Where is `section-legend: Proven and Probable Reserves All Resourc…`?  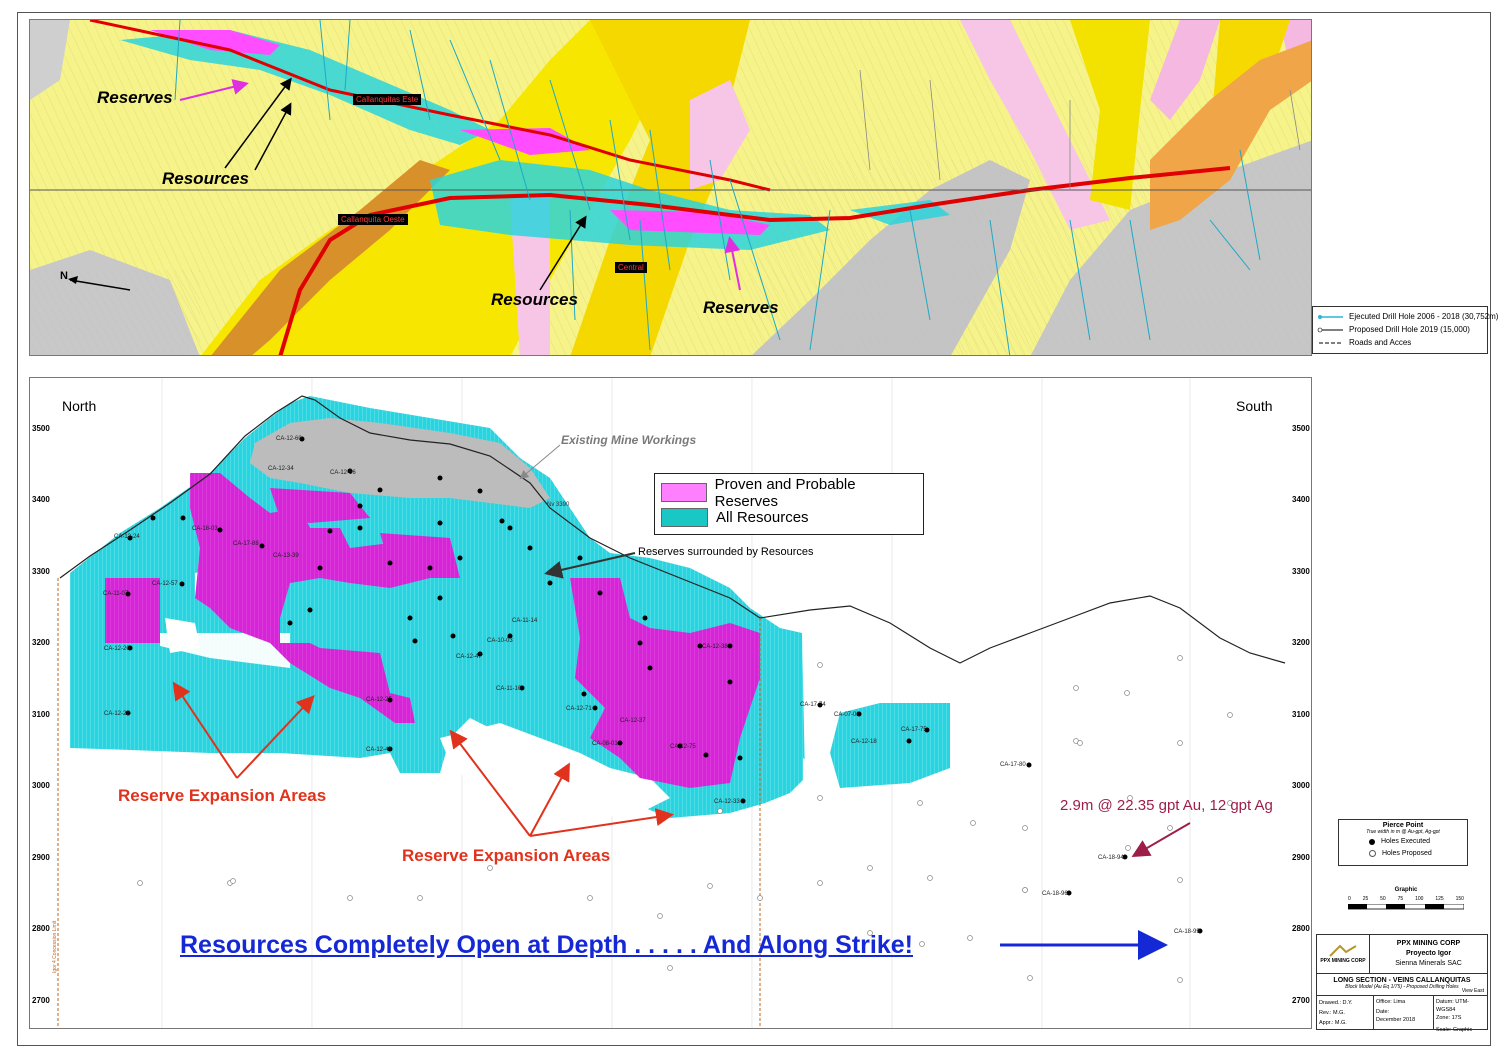
section-legend: Proven and Probable Reserves All Resourc… is located at coordinates (789, 504).